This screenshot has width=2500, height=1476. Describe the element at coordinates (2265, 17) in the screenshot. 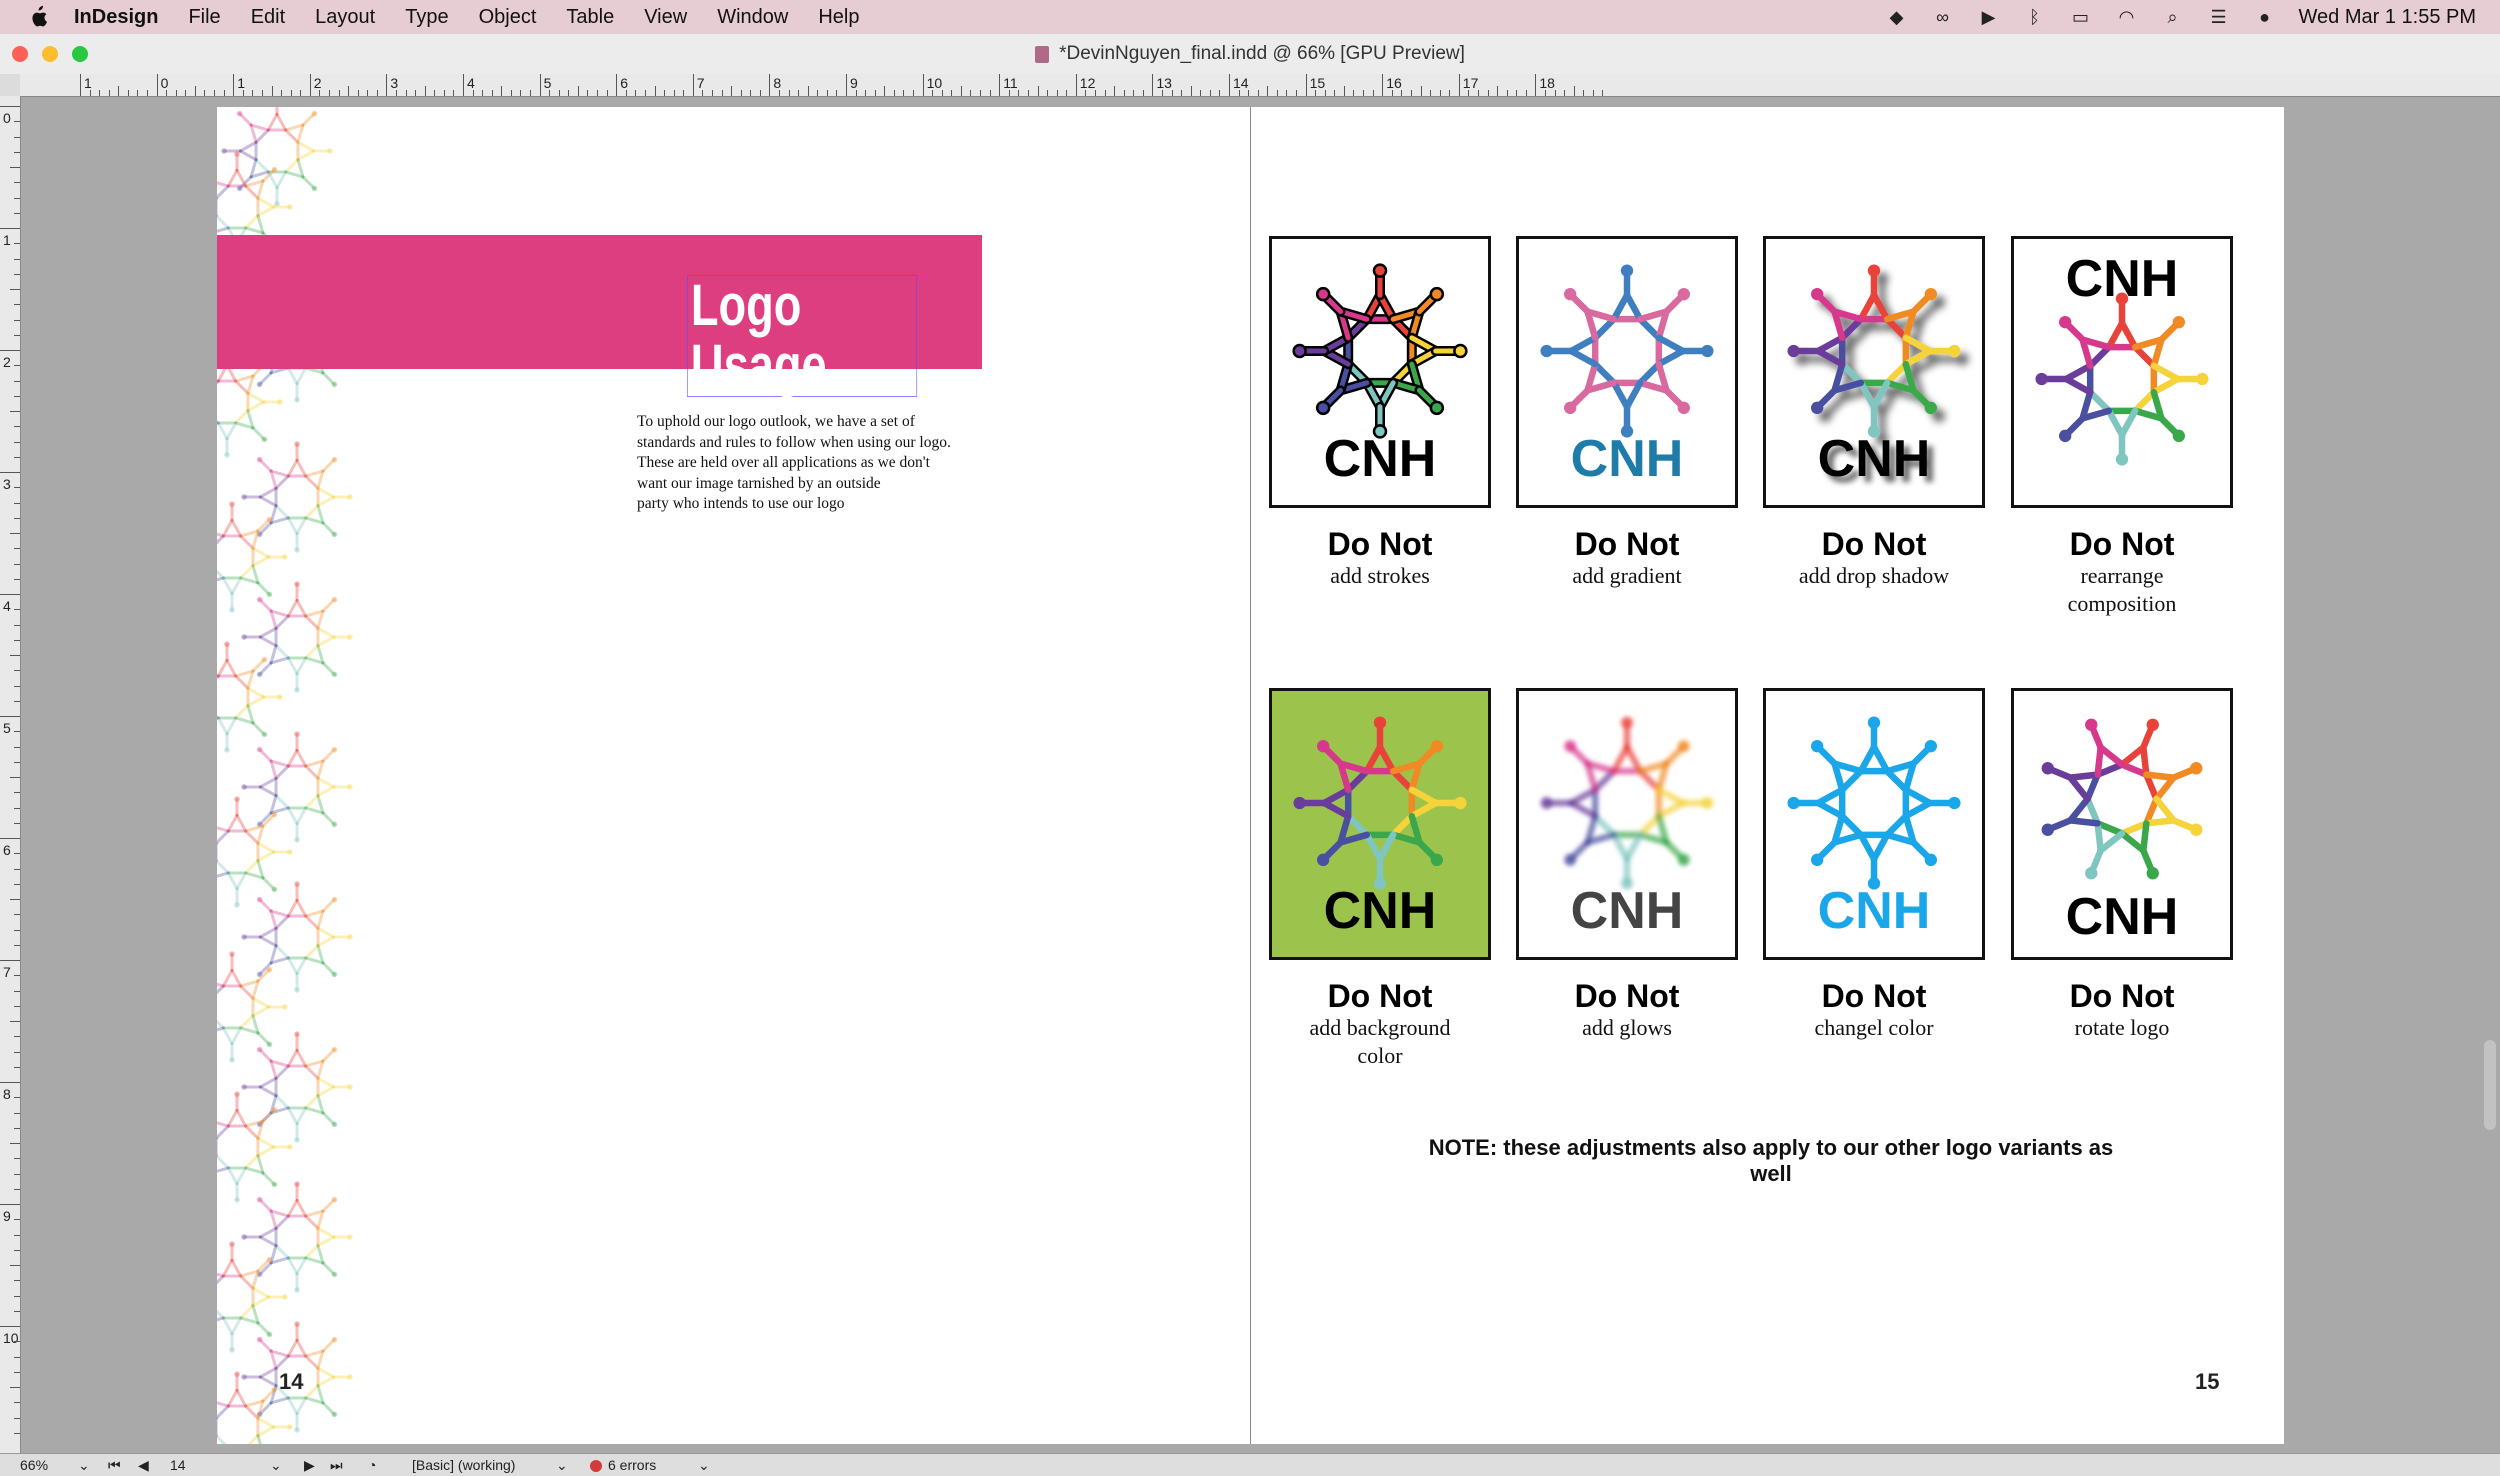

I see `siri-icon: ●` at that location.